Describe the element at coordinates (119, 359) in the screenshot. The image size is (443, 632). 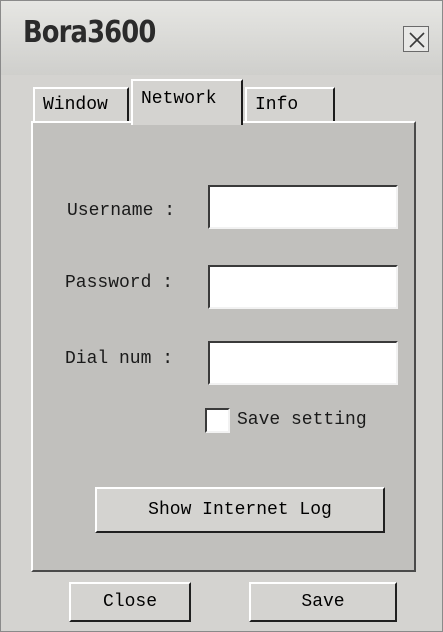
I see `dial-num-label: Dial num :` at that location.